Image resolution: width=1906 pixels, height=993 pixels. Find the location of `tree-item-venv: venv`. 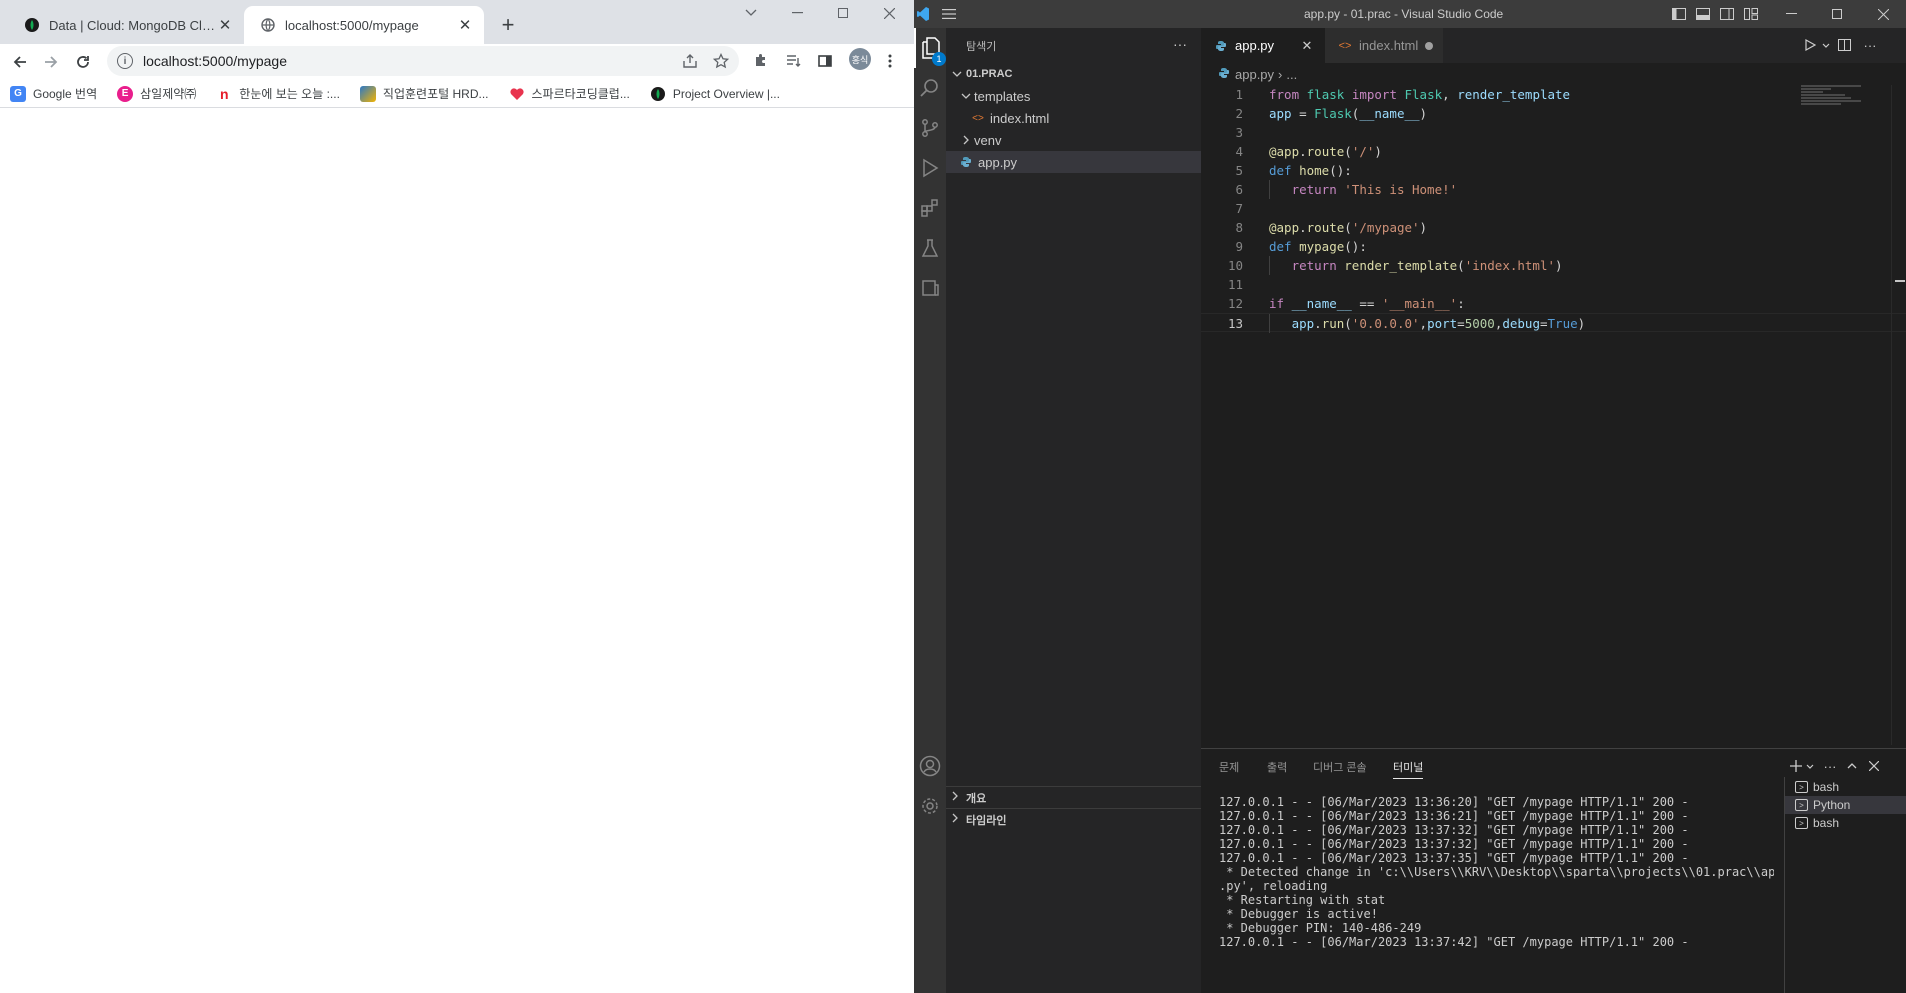

tree-item-venv: venv is located at coordinates (1073, 140).